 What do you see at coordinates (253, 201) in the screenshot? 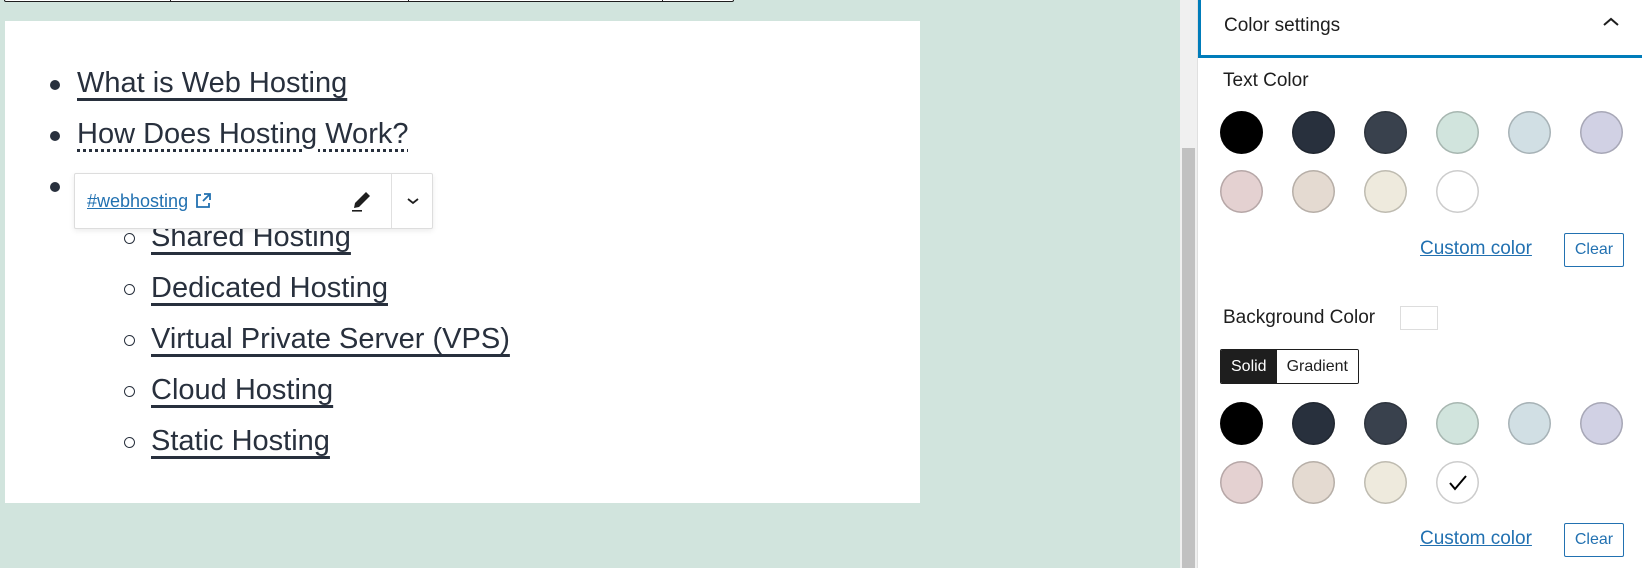
I see `link-popover: #webhosting` at bounding box center [253, 201].